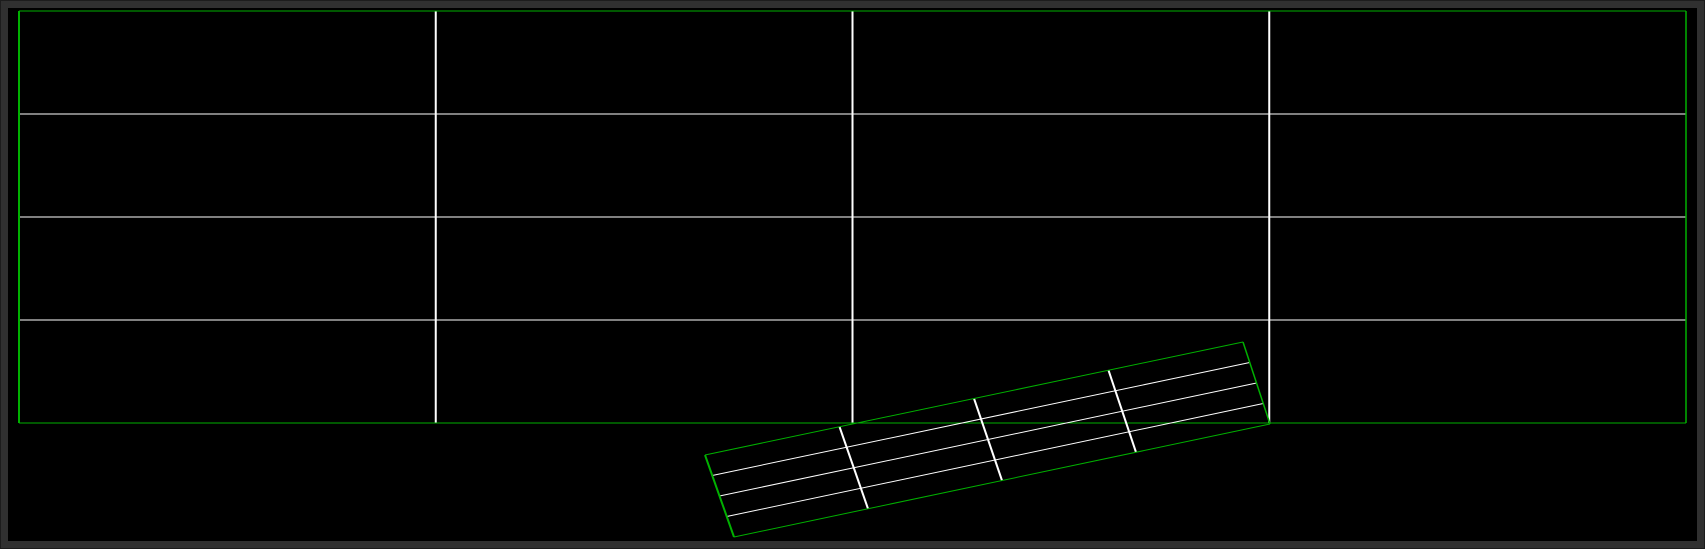 The width and height of the screenshot is (1705, 549). I want to click on rotated-grid-boundary-top, so click(974, 398).